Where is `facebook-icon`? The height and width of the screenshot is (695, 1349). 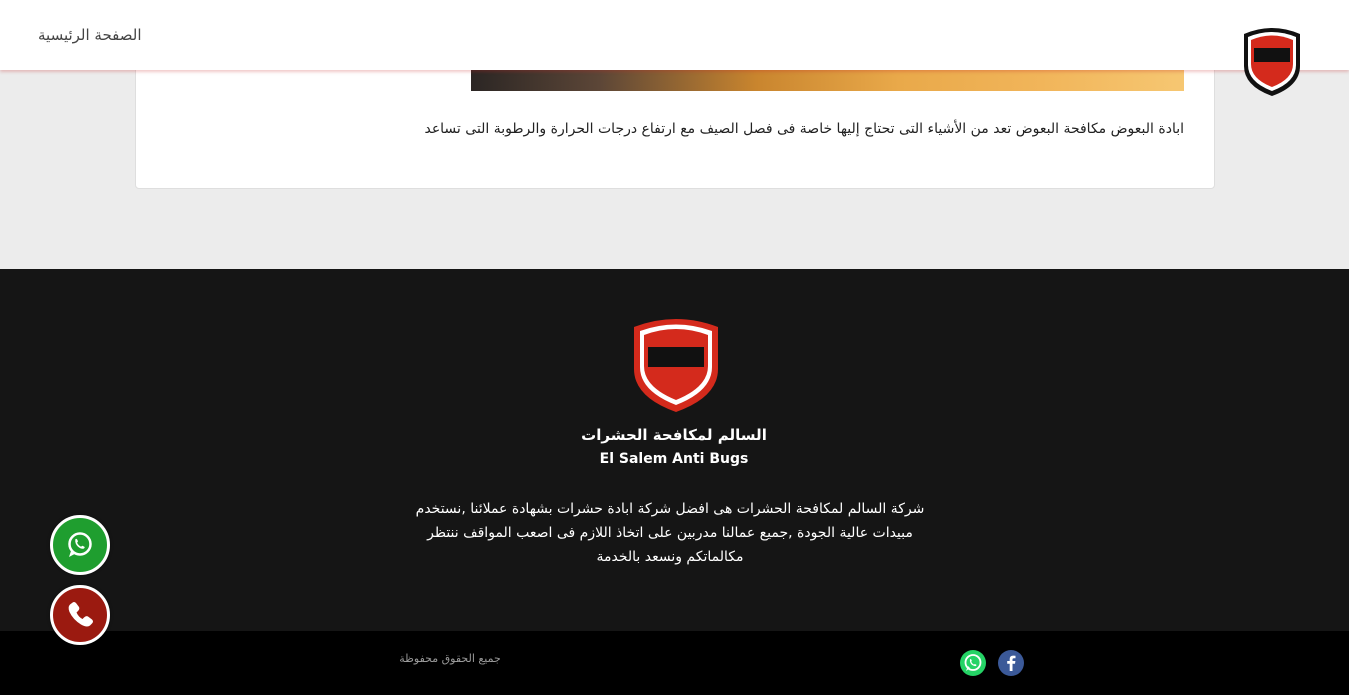 facebook-icon is located at coordinates (1011, 663).